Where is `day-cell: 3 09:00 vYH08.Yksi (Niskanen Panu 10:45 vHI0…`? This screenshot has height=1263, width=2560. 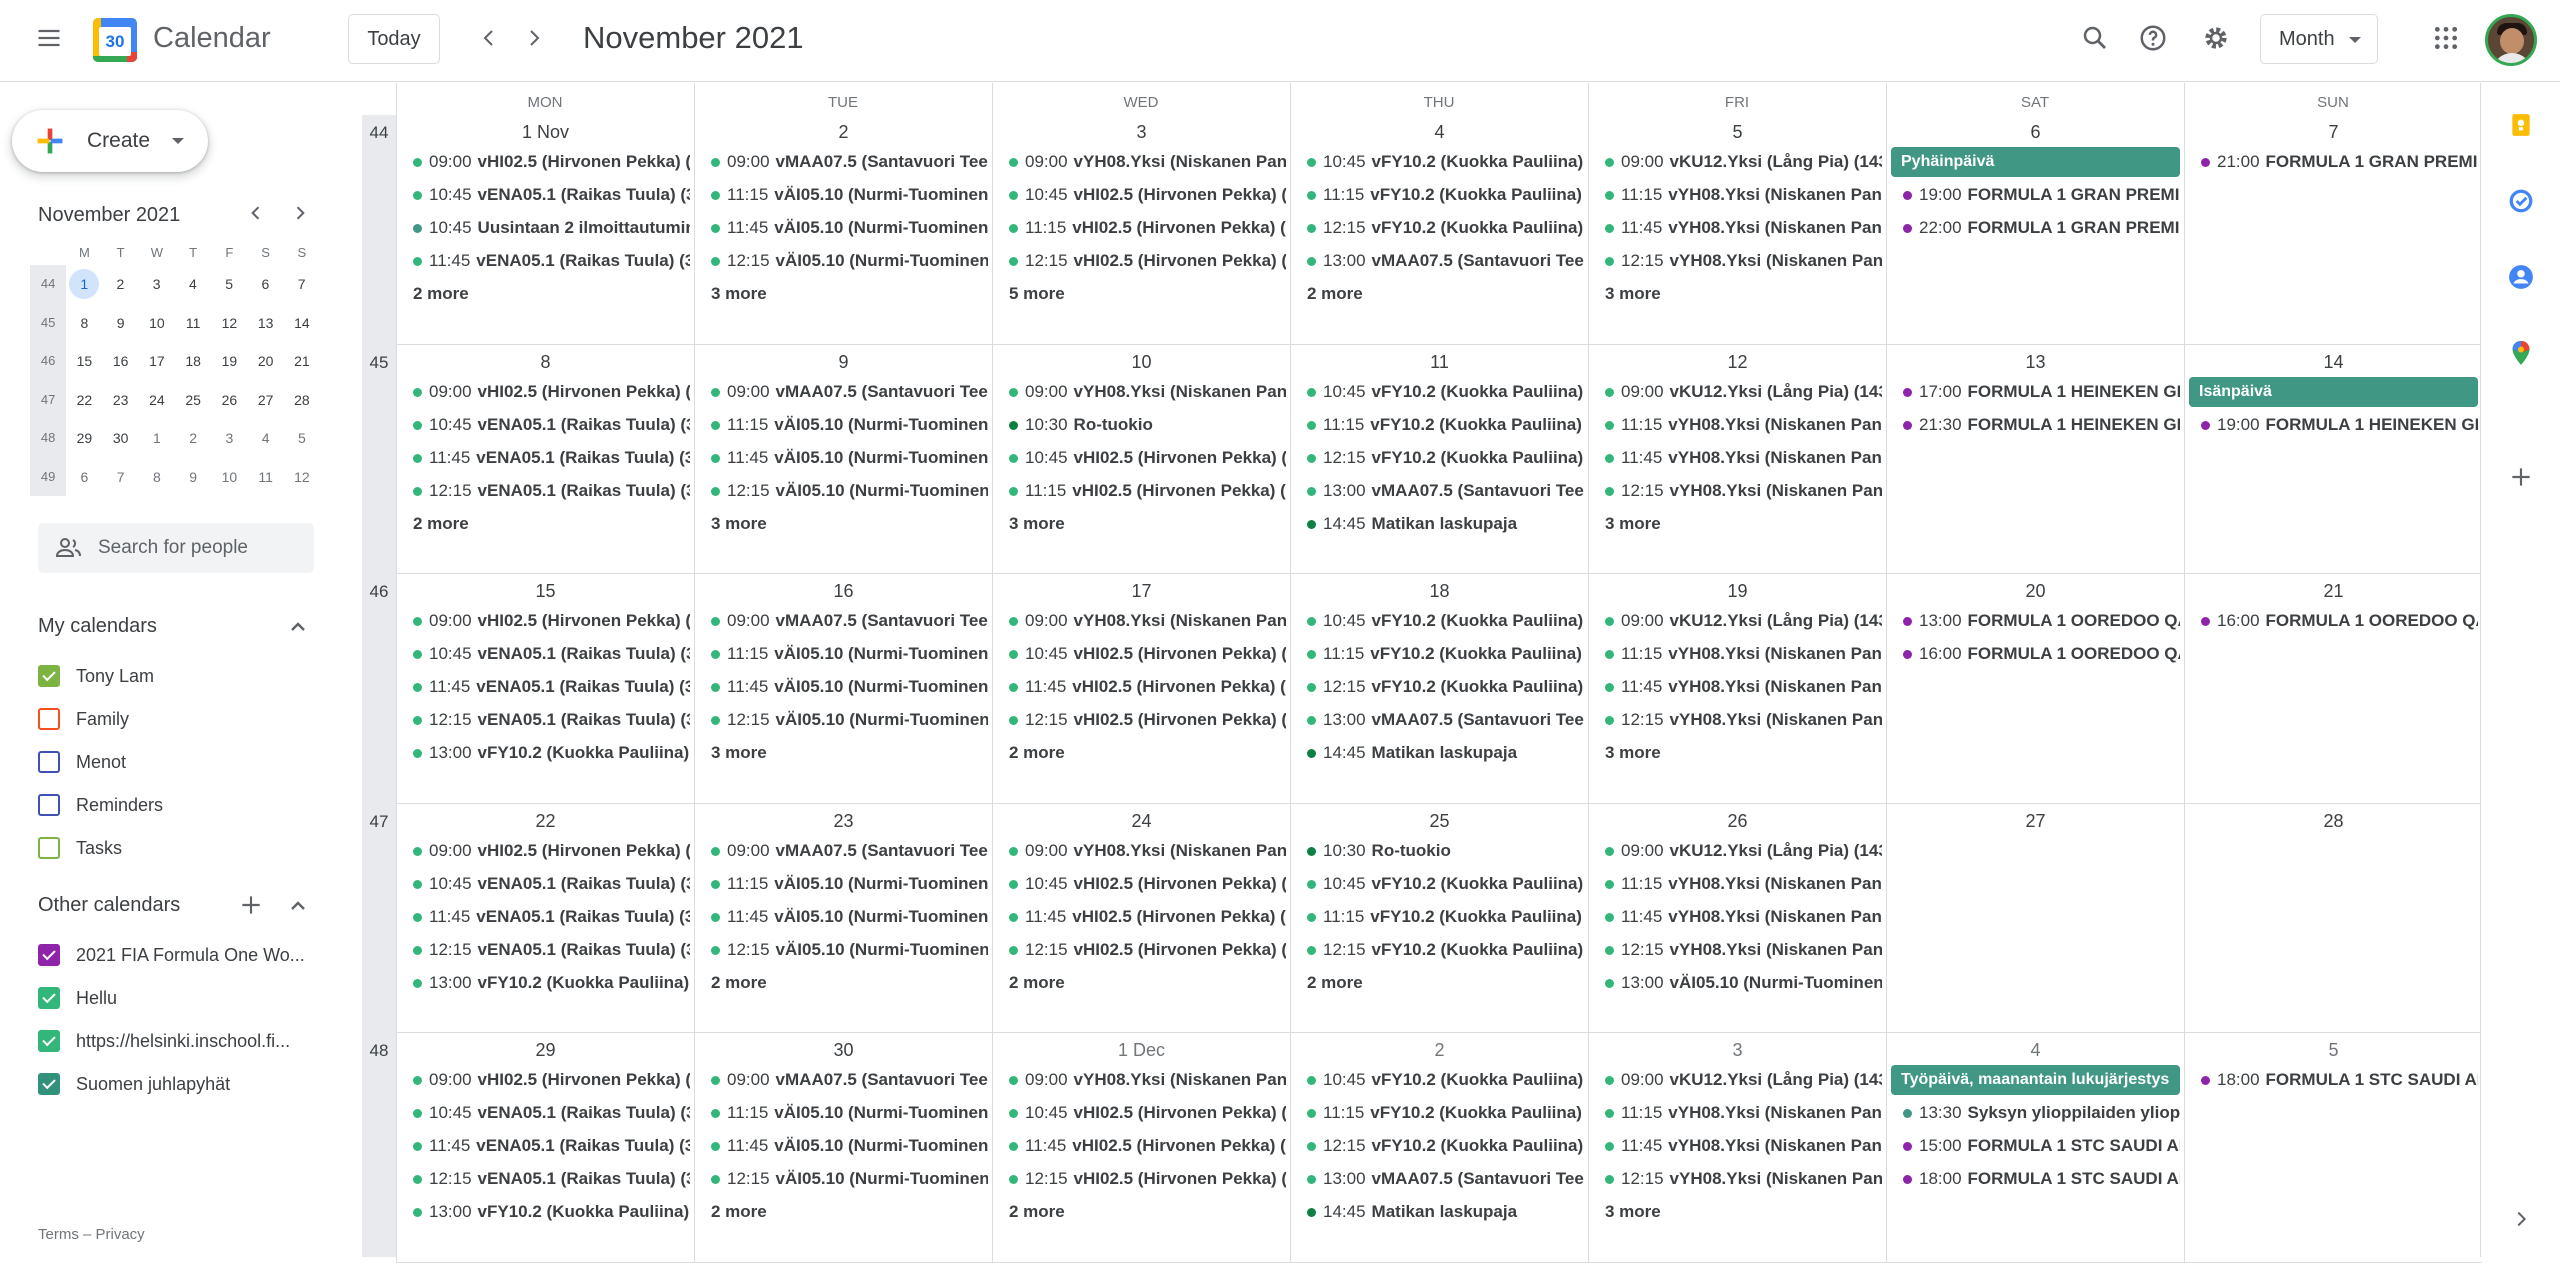
day-cell: 3 09:00 vYH08.Yksi (Niskanen Panu 10:45 vHI0… is located at coordinates (1141, 214).